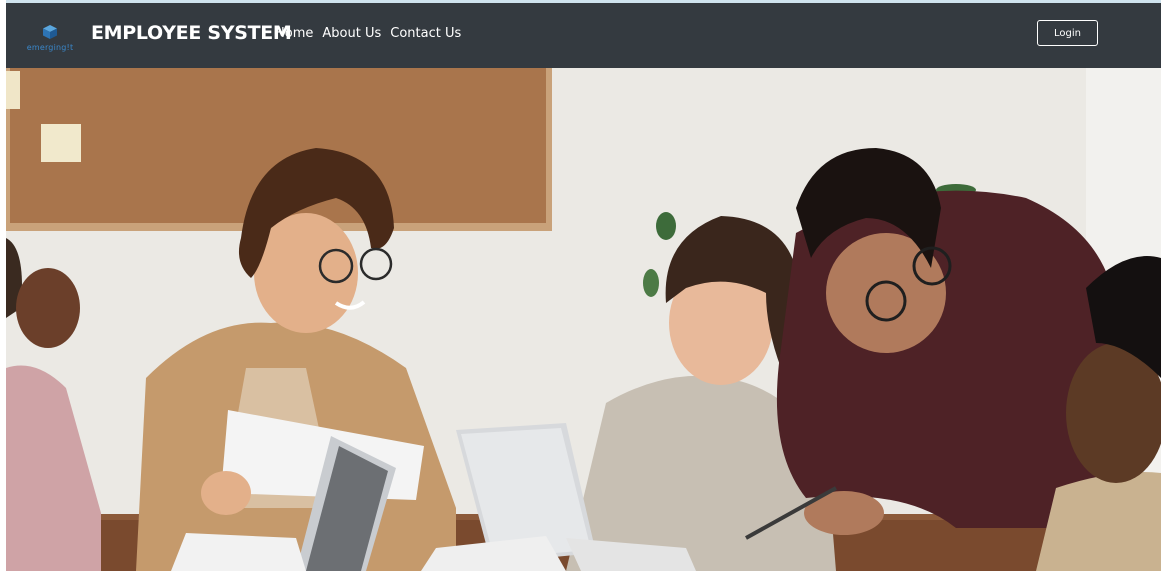 The height and width of the screenshot is (571, 1161). I want to click on cube-logo-icon, so click(50, 32).